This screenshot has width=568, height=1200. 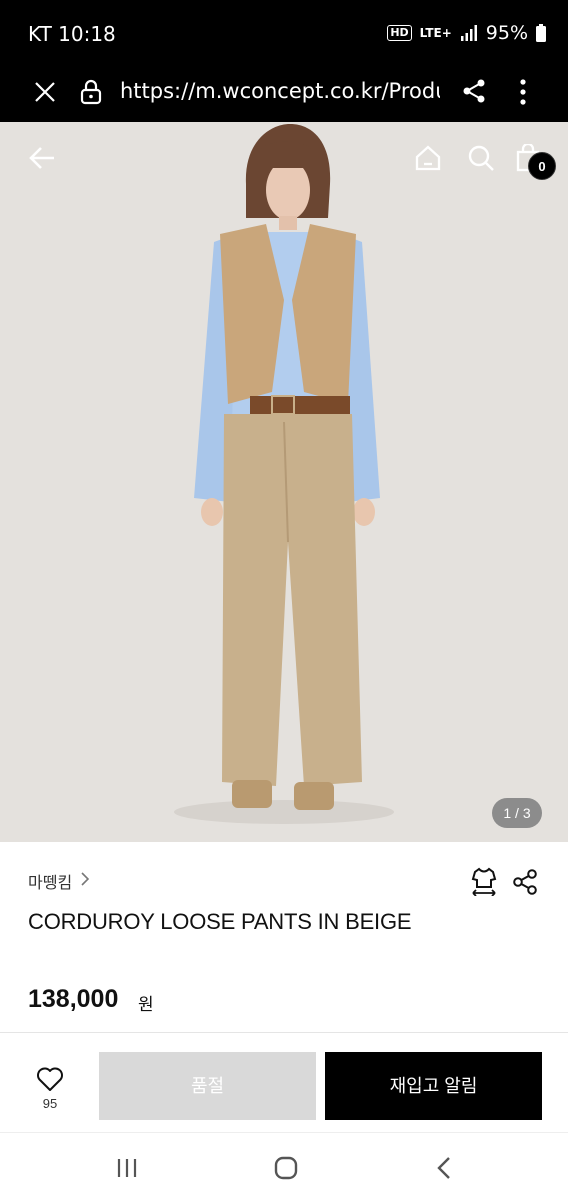 What do you see at coordinates (73, 999) in the screenshot?
I see `product-price: 138,000` at bounding box center [73, 999].